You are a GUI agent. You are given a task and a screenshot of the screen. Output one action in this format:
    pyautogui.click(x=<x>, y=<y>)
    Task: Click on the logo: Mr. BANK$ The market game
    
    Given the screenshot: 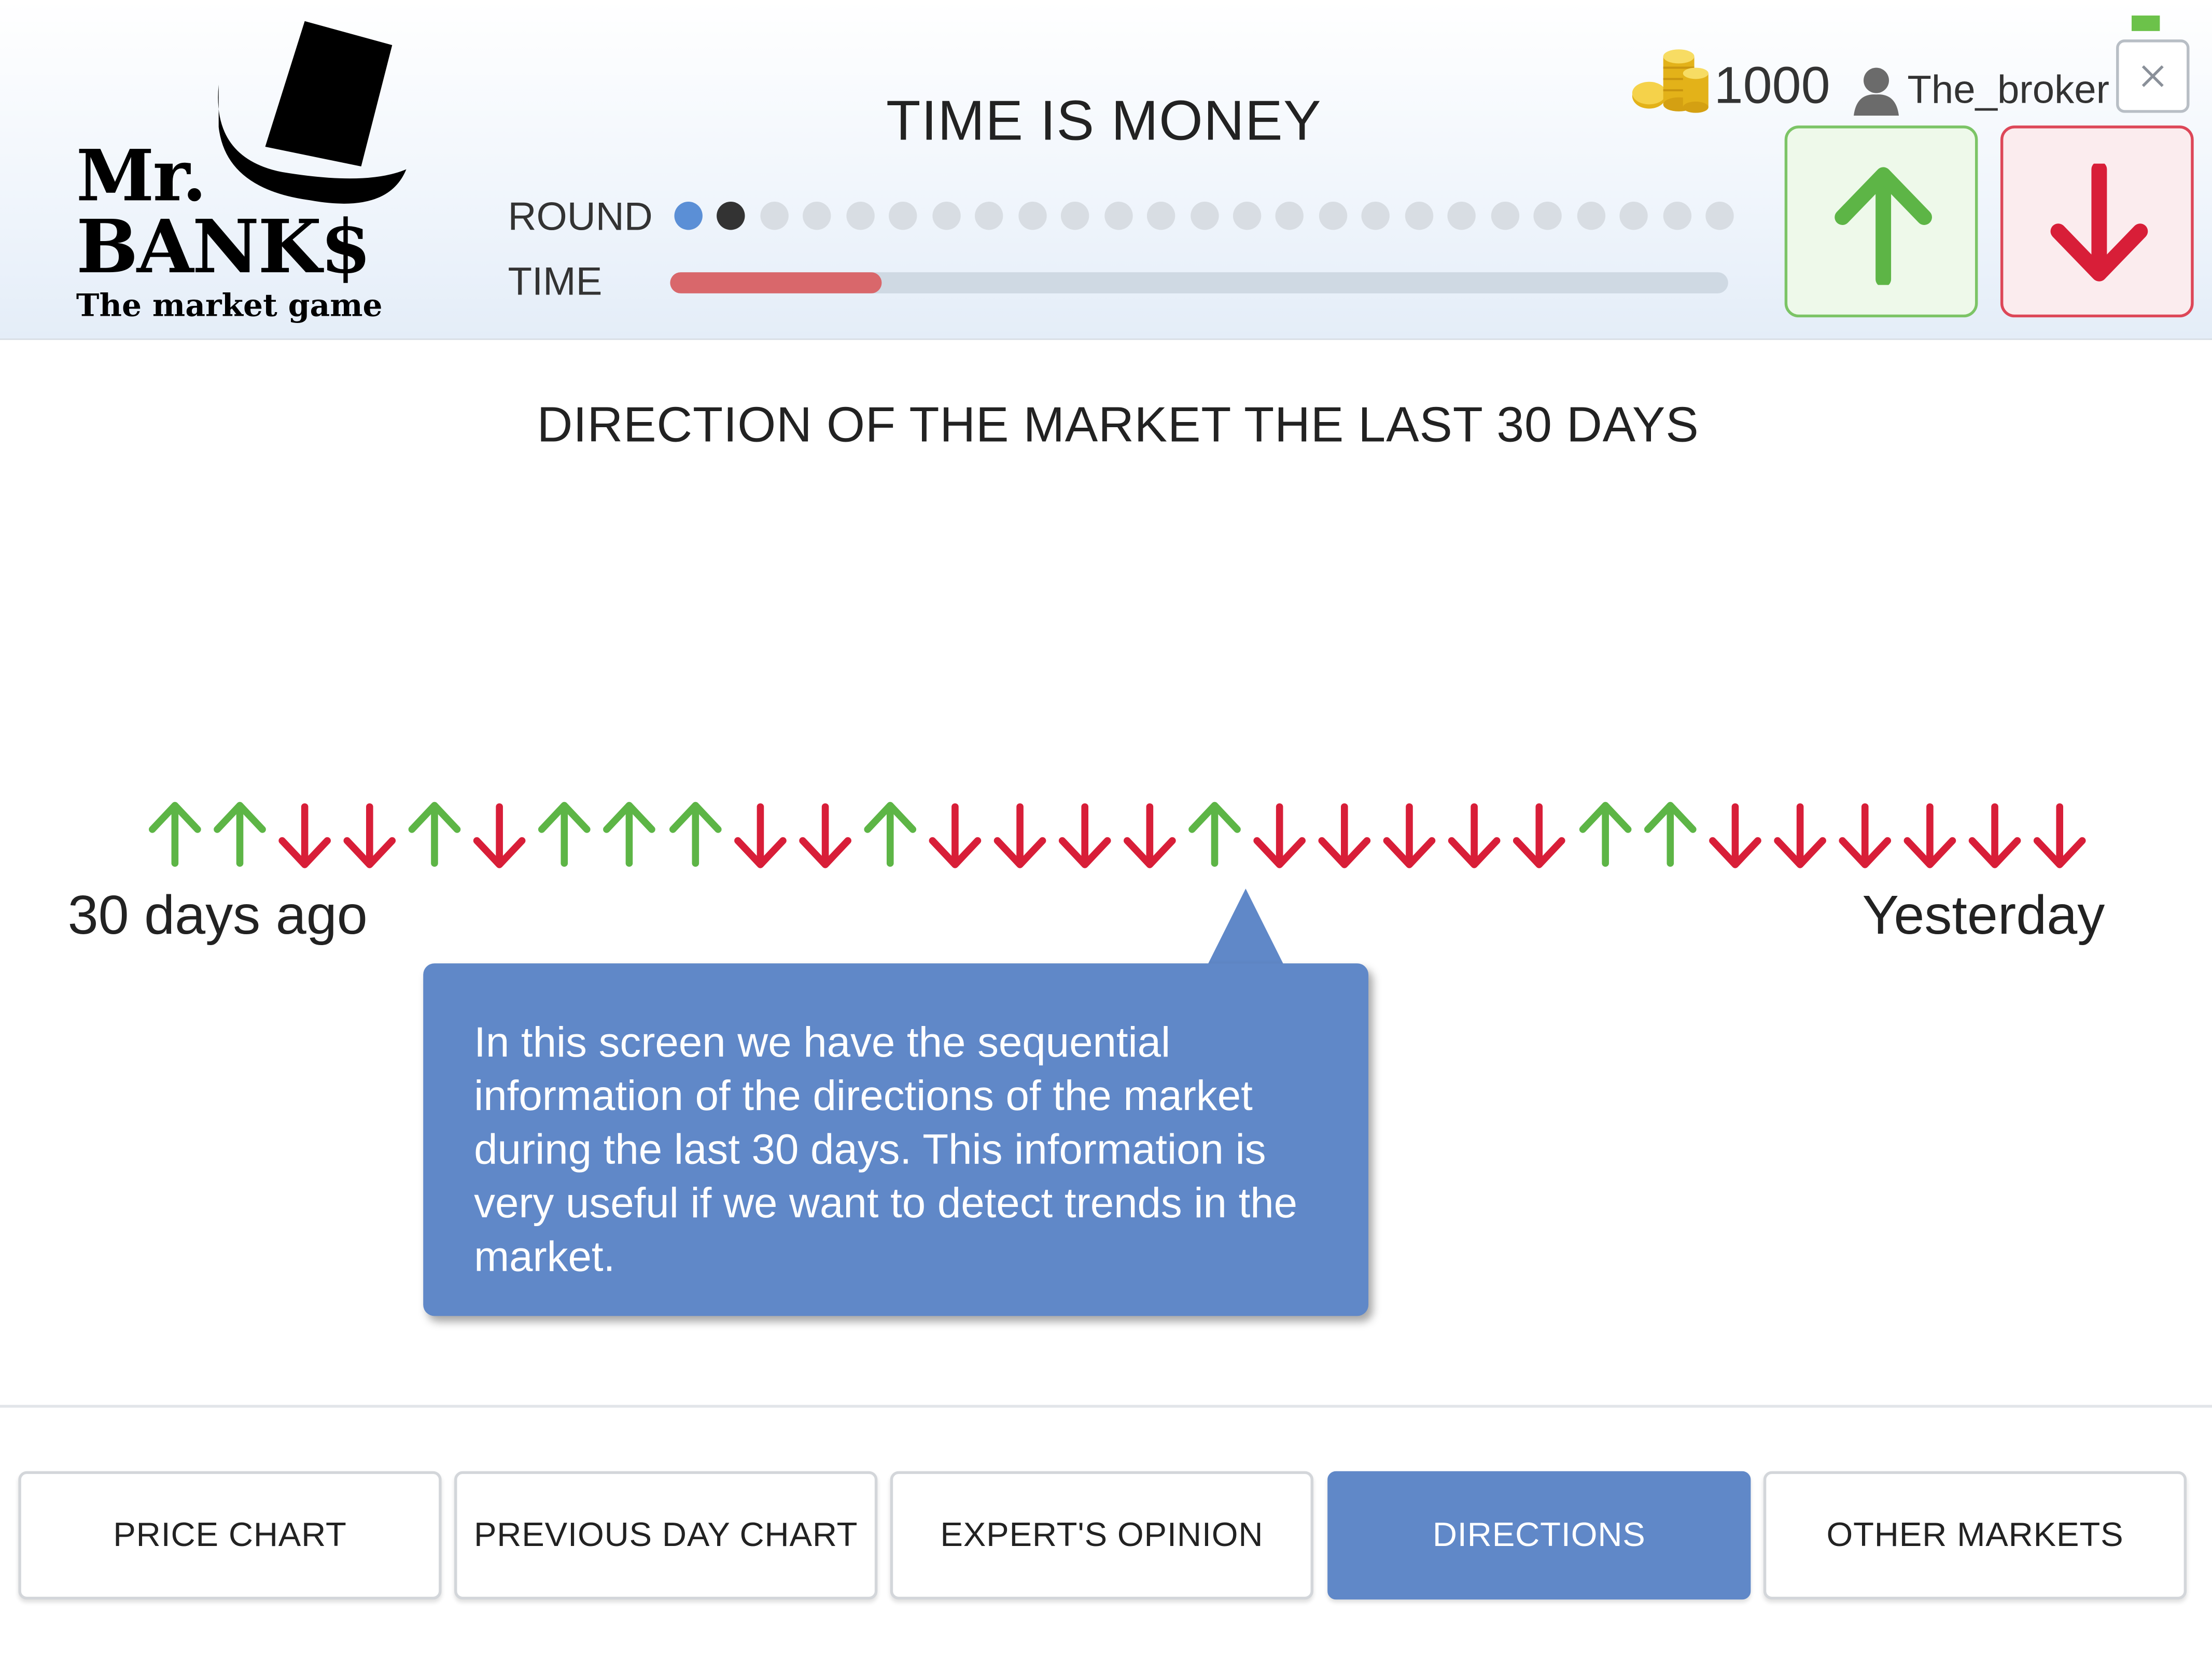 What is the action you would take?
    pyautogui.click(x=243, y=173)
    